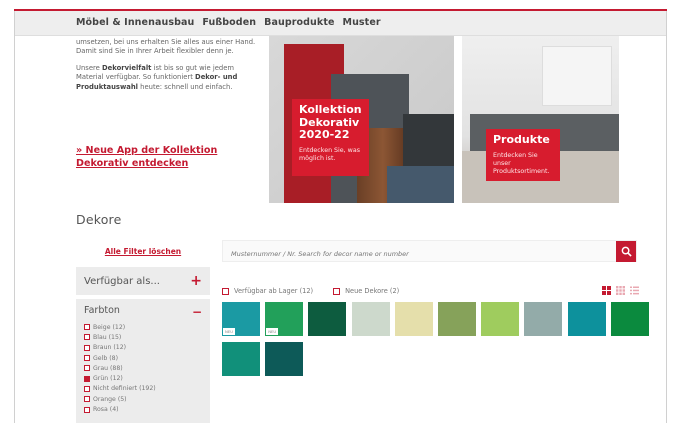  I want to click on filter-colour-header: Farbton −, so click(143, 312).